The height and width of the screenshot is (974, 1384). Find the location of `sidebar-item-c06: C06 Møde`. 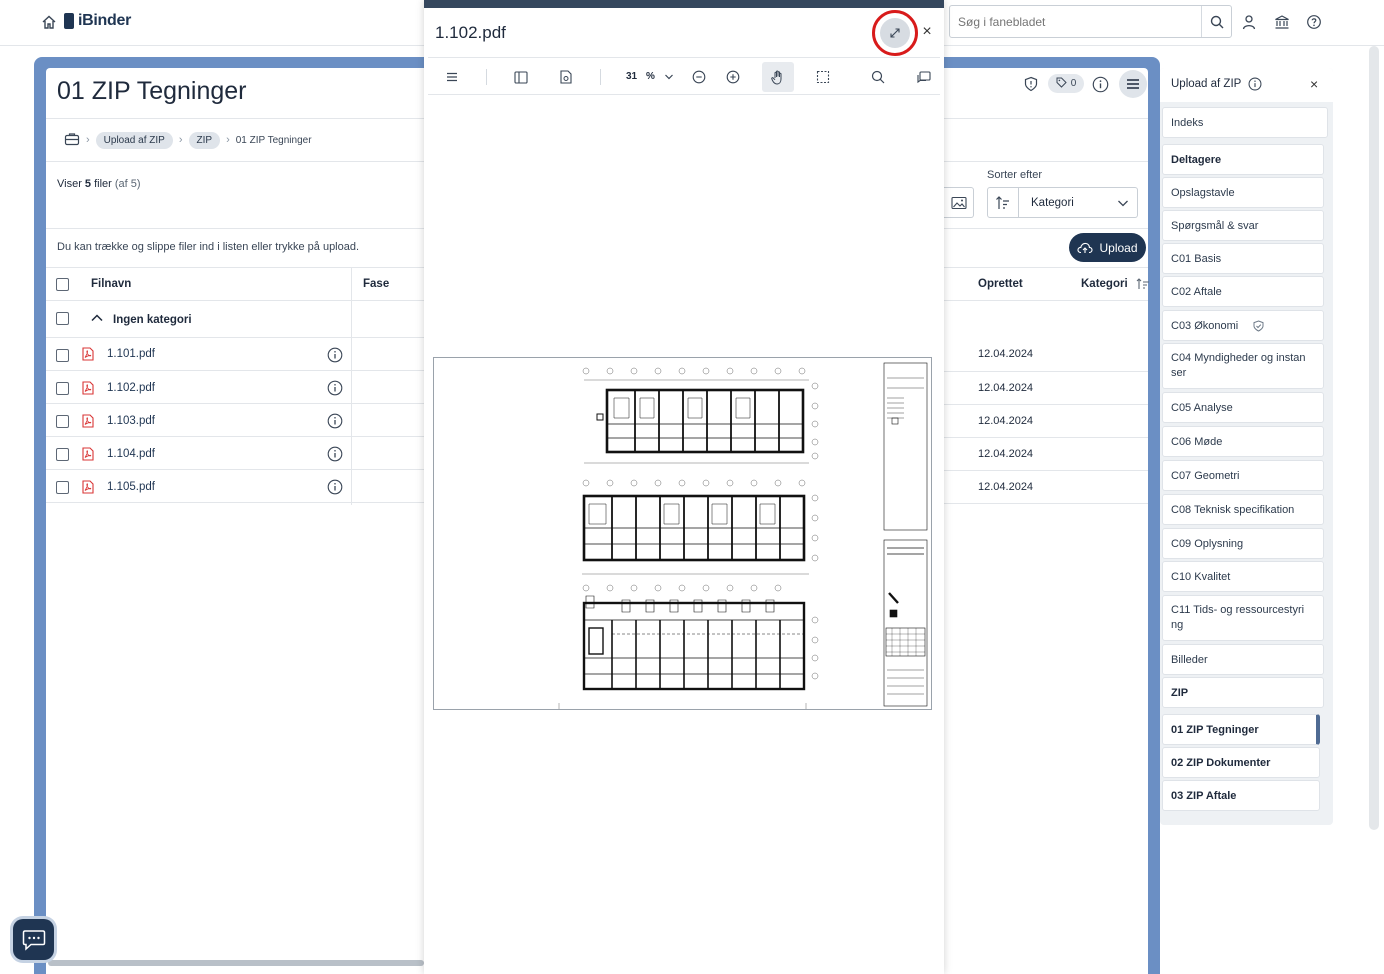

sidebar-item-c06: C06 Møde is located at coordinates (1243, 441).